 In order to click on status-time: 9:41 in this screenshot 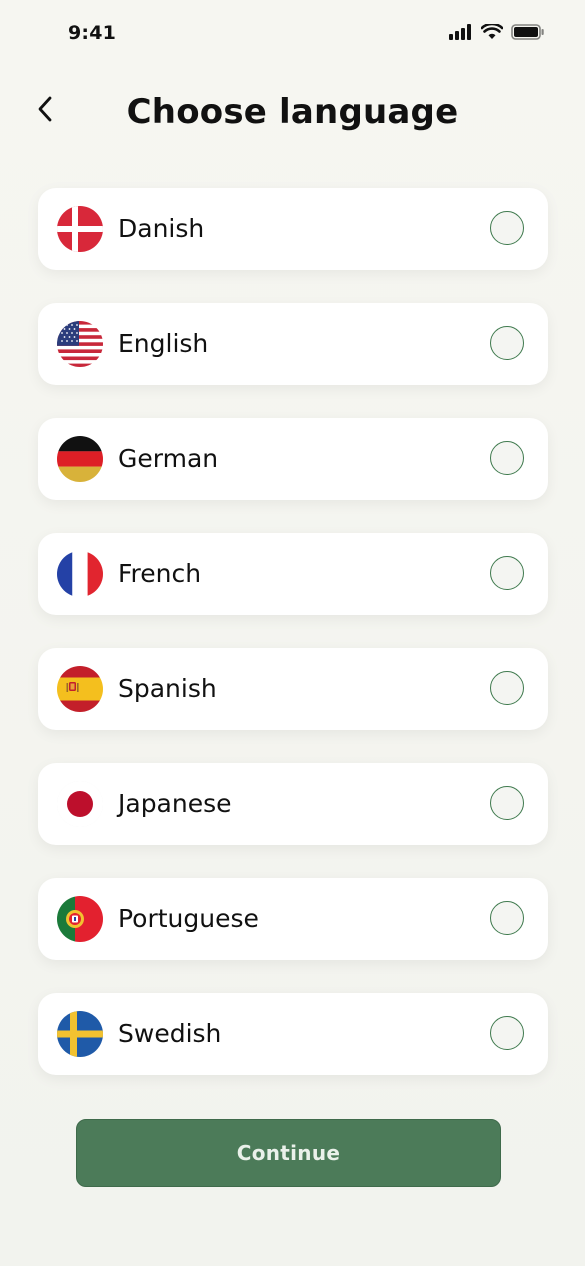, I will do `click(92, 33)`.